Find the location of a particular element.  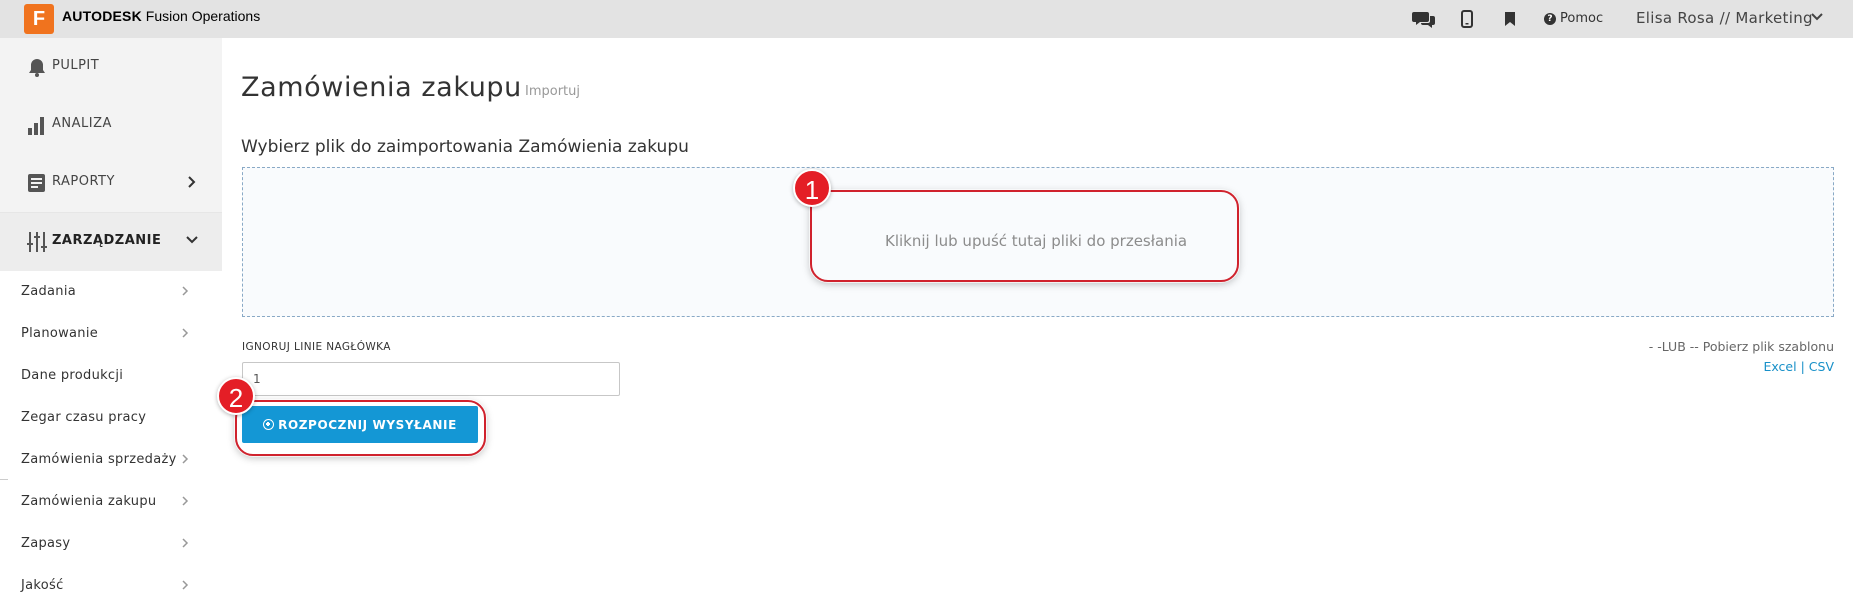

user-menu: Elisa Rosa // Marketing is located at coordinates (1724, 18).